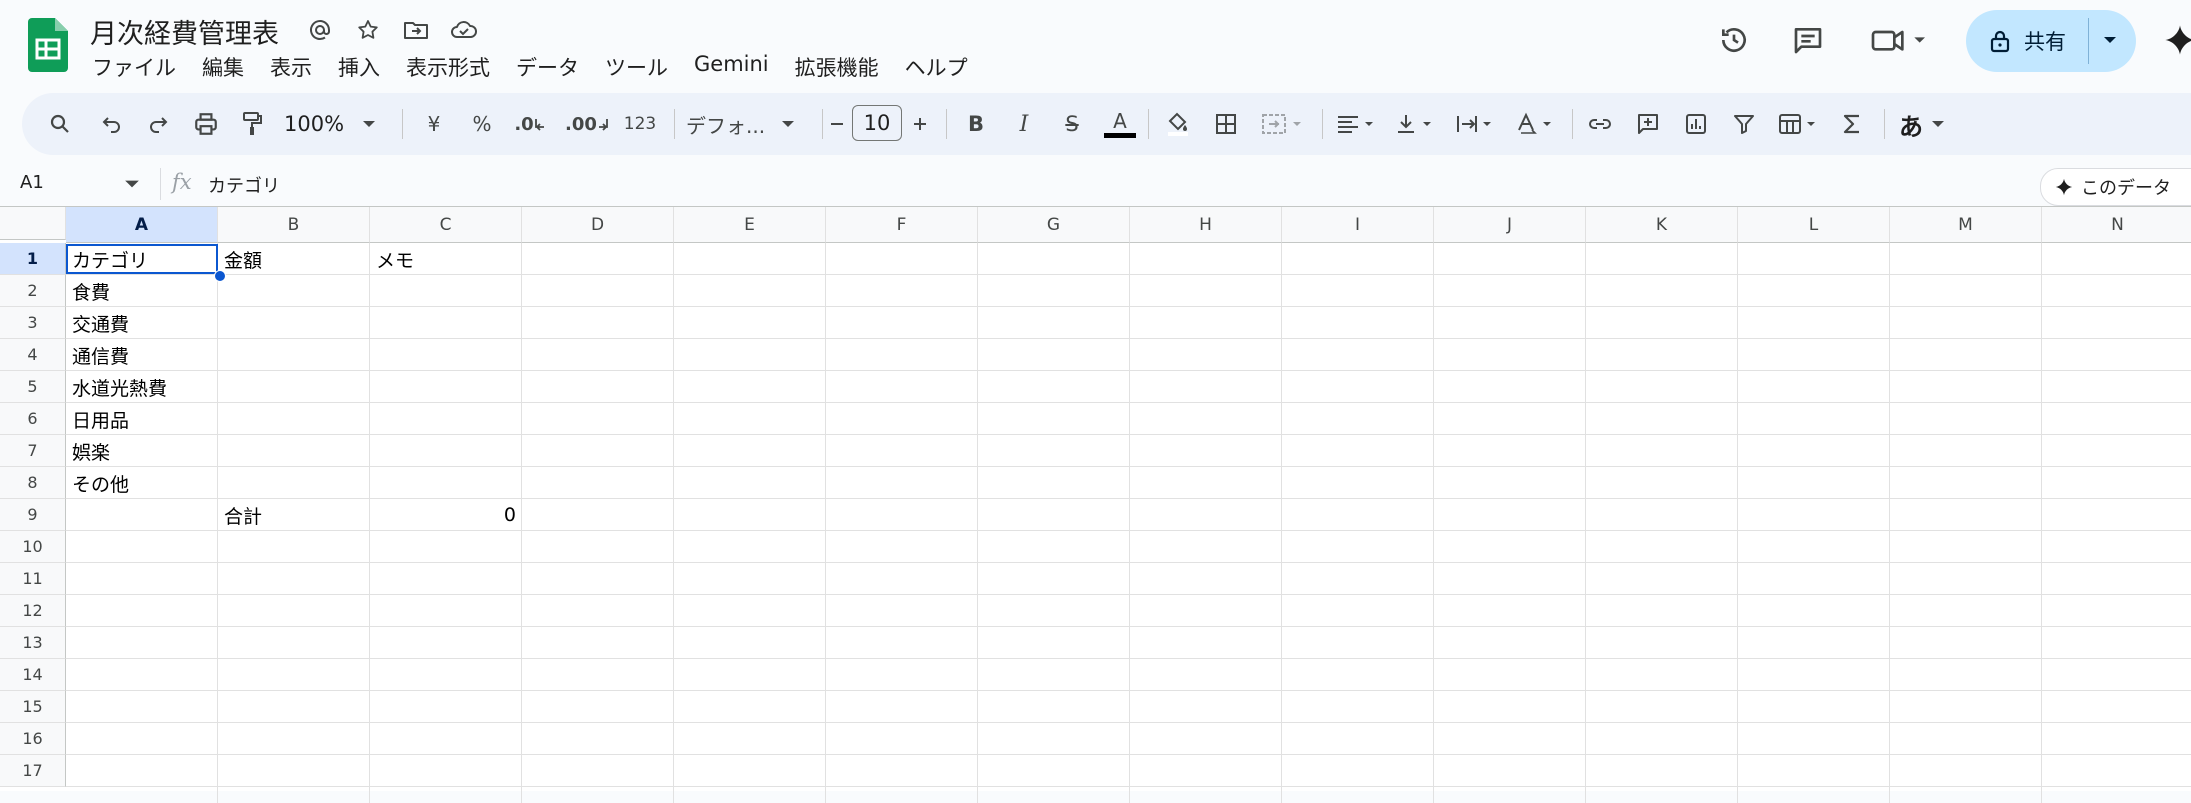 Image resolution: width=2191 pixels, height=803 pixels. I want to click on row-header-2: 2, so click(33, 291).